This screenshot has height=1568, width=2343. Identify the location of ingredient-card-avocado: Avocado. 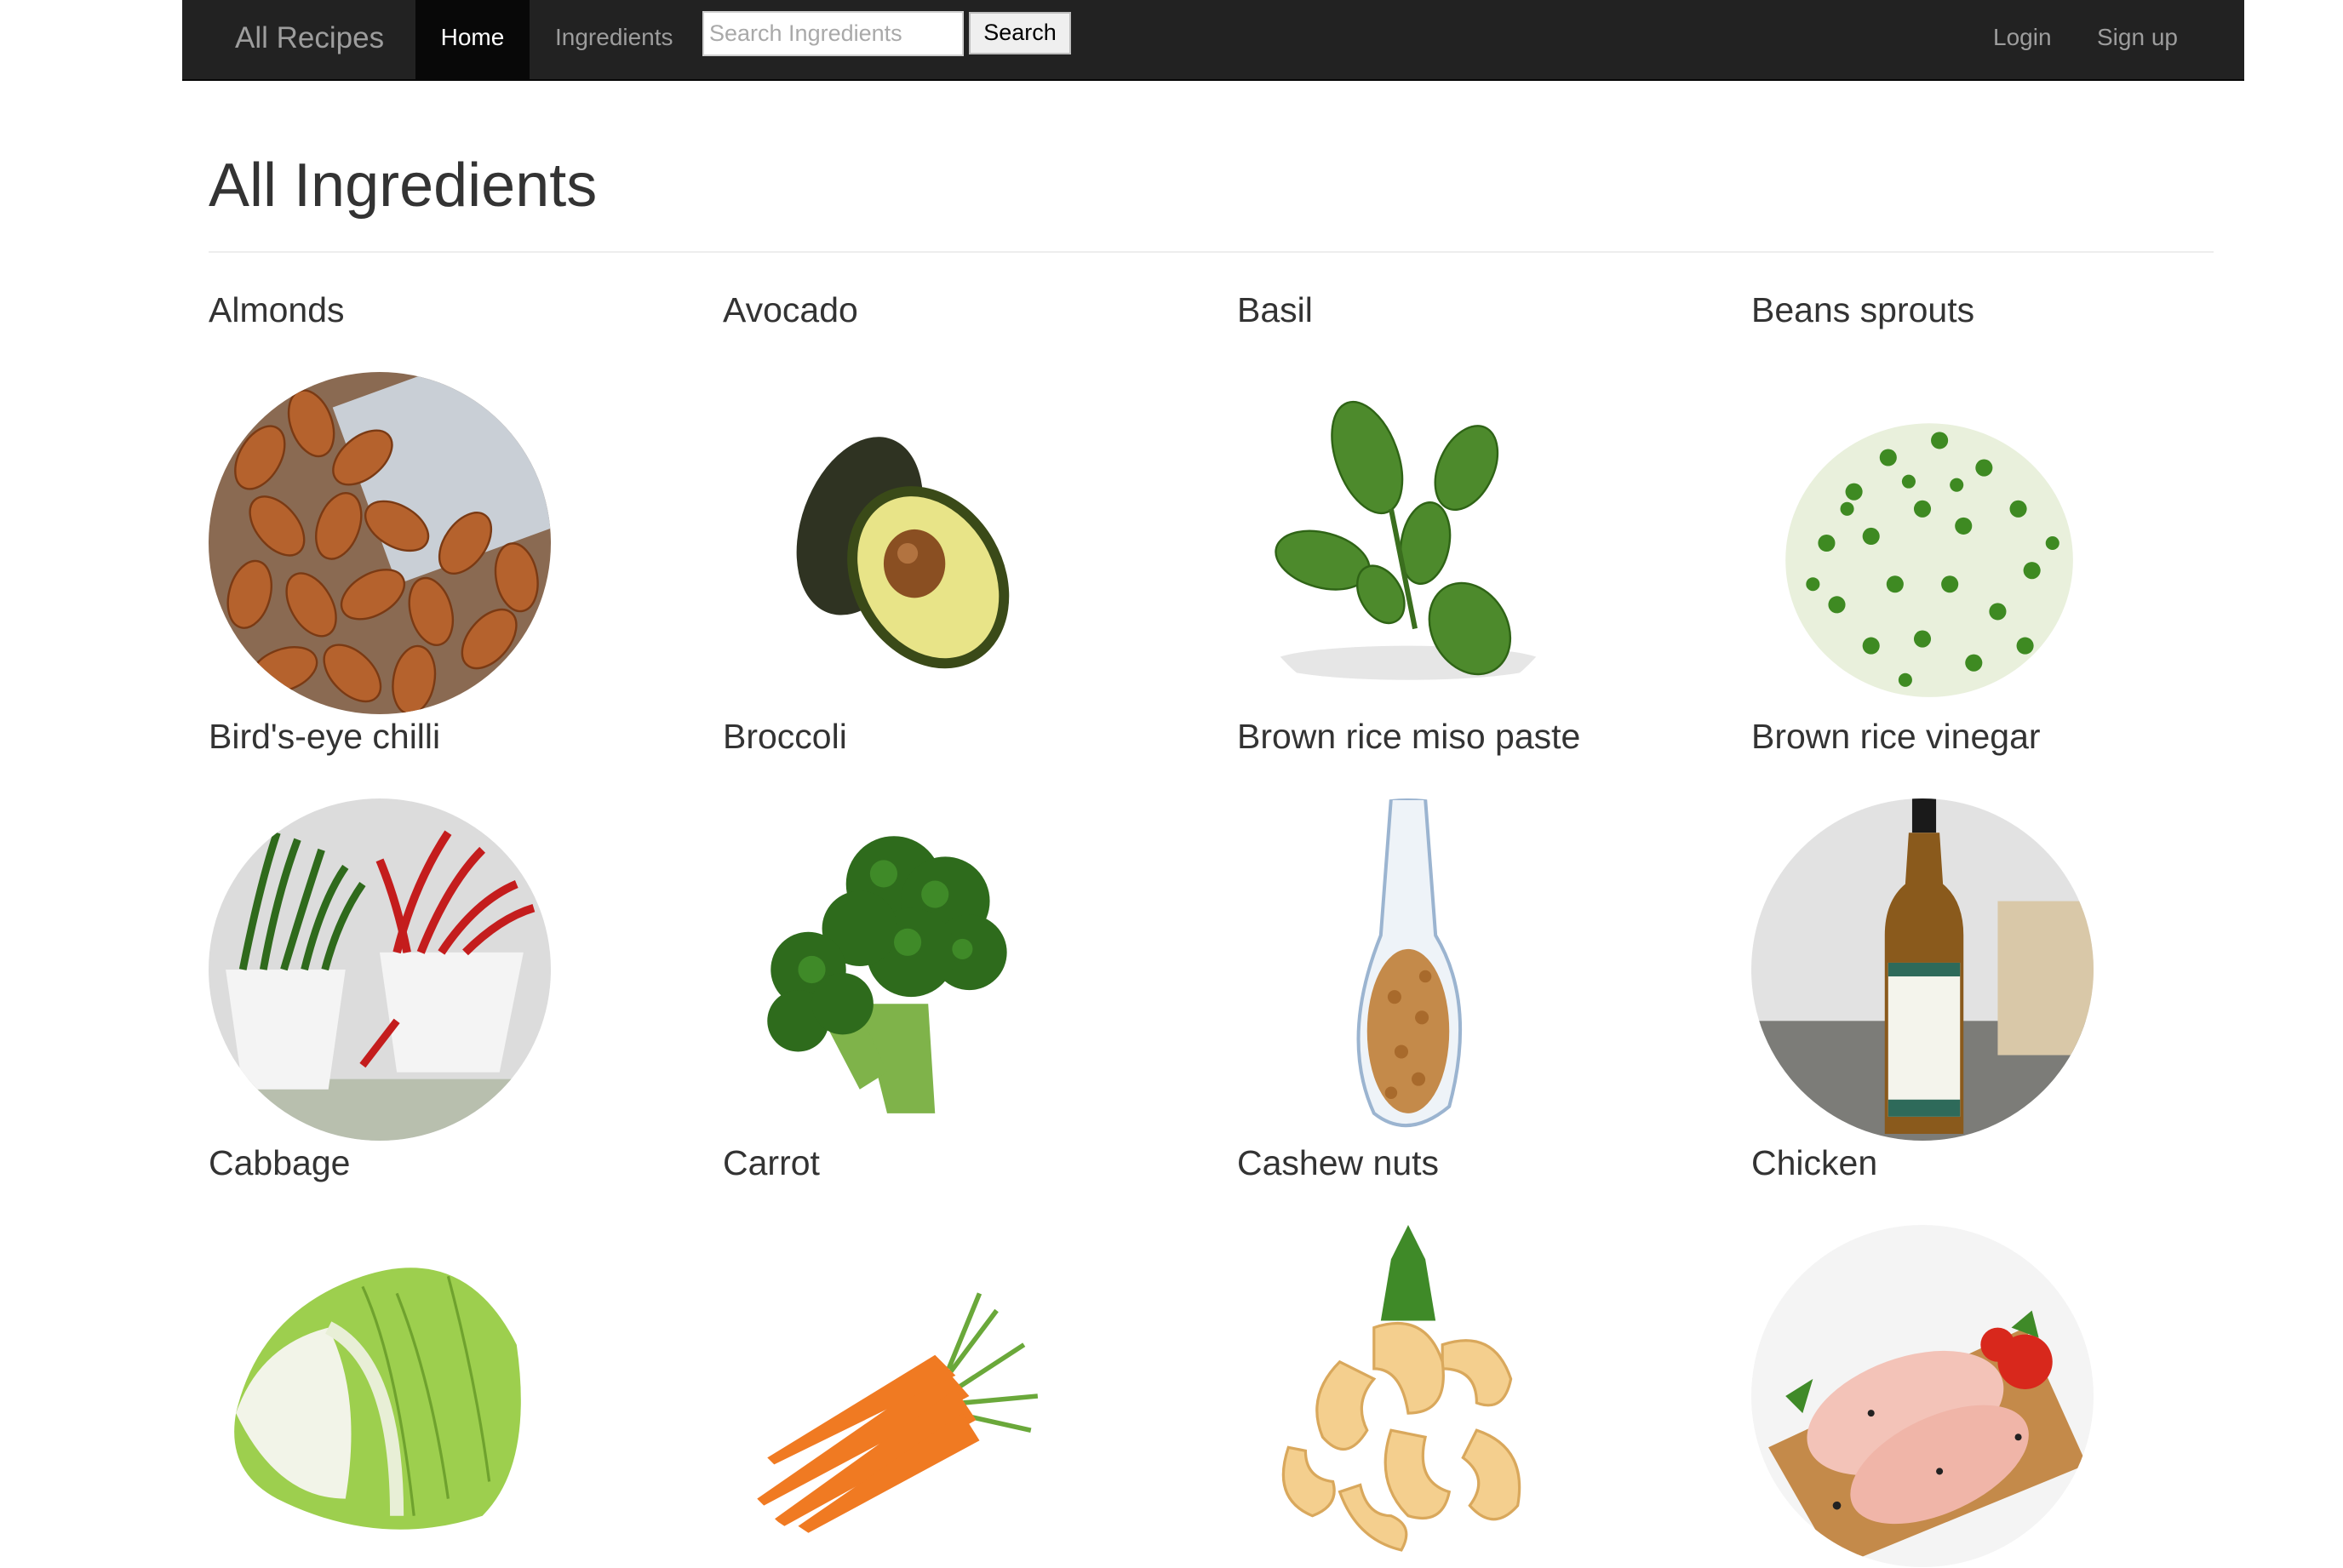
(980, 497).